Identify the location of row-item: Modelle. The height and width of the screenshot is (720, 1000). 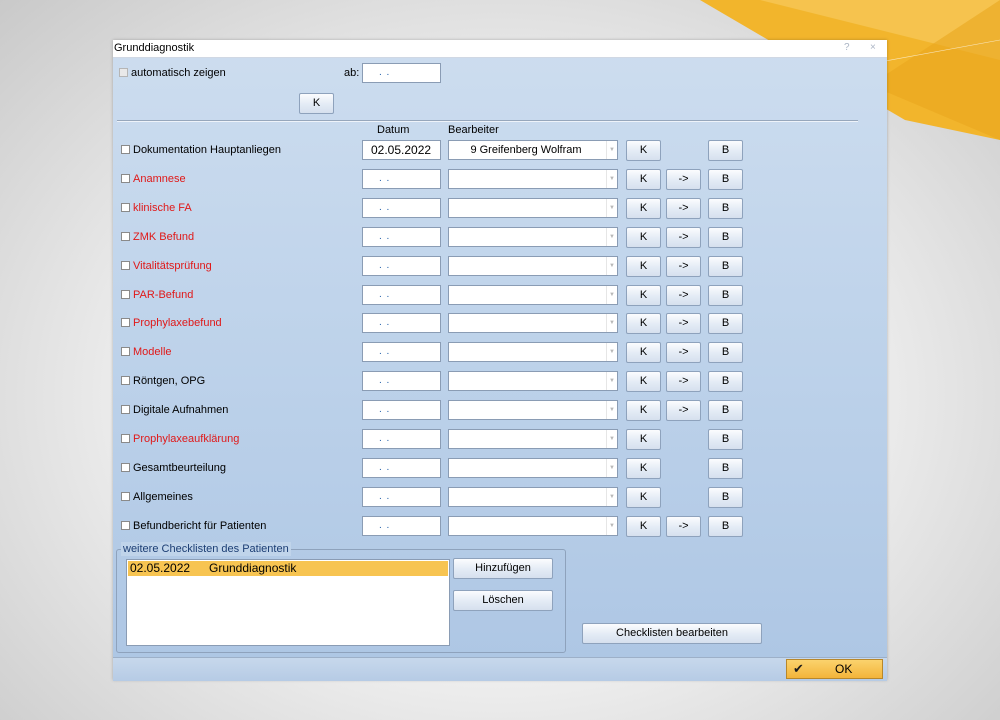
(146, 352).